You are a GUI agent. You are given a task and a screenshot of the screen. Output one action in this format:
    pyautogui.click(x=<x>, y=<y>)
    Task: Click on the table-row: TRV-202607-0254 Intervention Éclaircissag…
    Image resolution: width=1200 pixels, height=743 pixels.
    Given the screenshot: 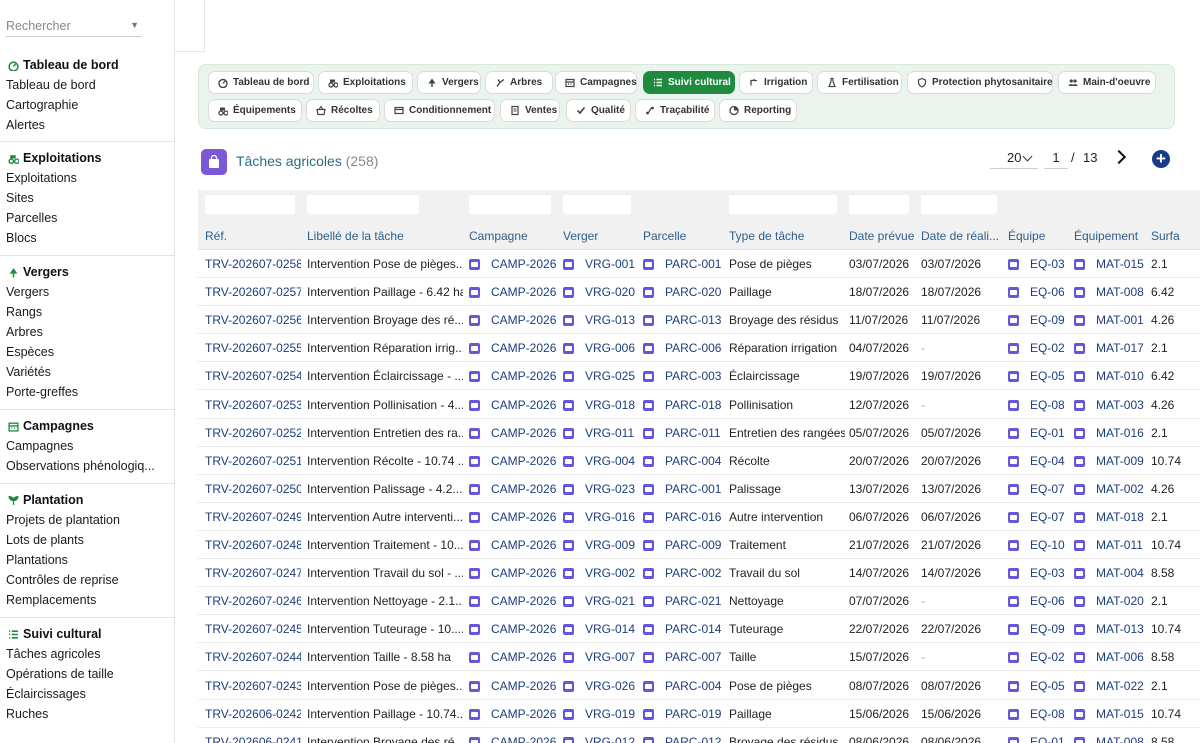 What is the action you would take?
    pyautogui.click(x=699, y=376)
    